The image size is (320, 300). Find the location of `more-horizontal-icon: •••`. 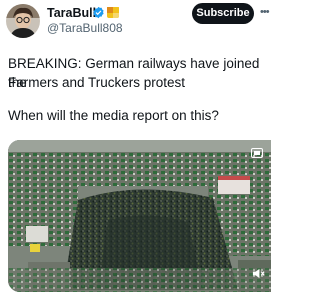

more-horizontal-icon: ••• is located at coordinates (265, 12).